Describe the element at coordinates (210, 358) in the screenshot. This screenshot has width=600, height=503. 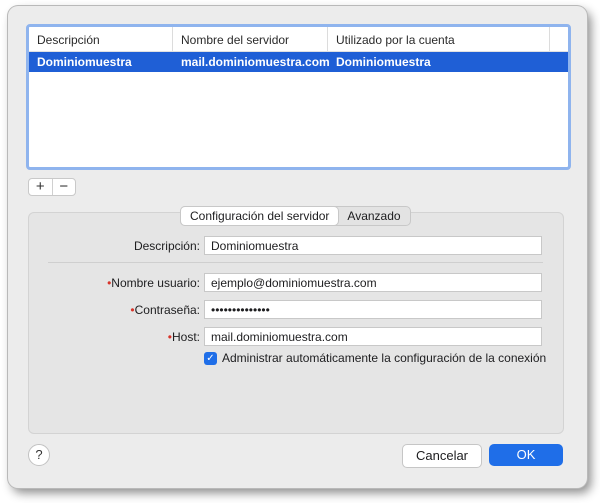
I see `auto-manage-checkbox: ✓` at that location.